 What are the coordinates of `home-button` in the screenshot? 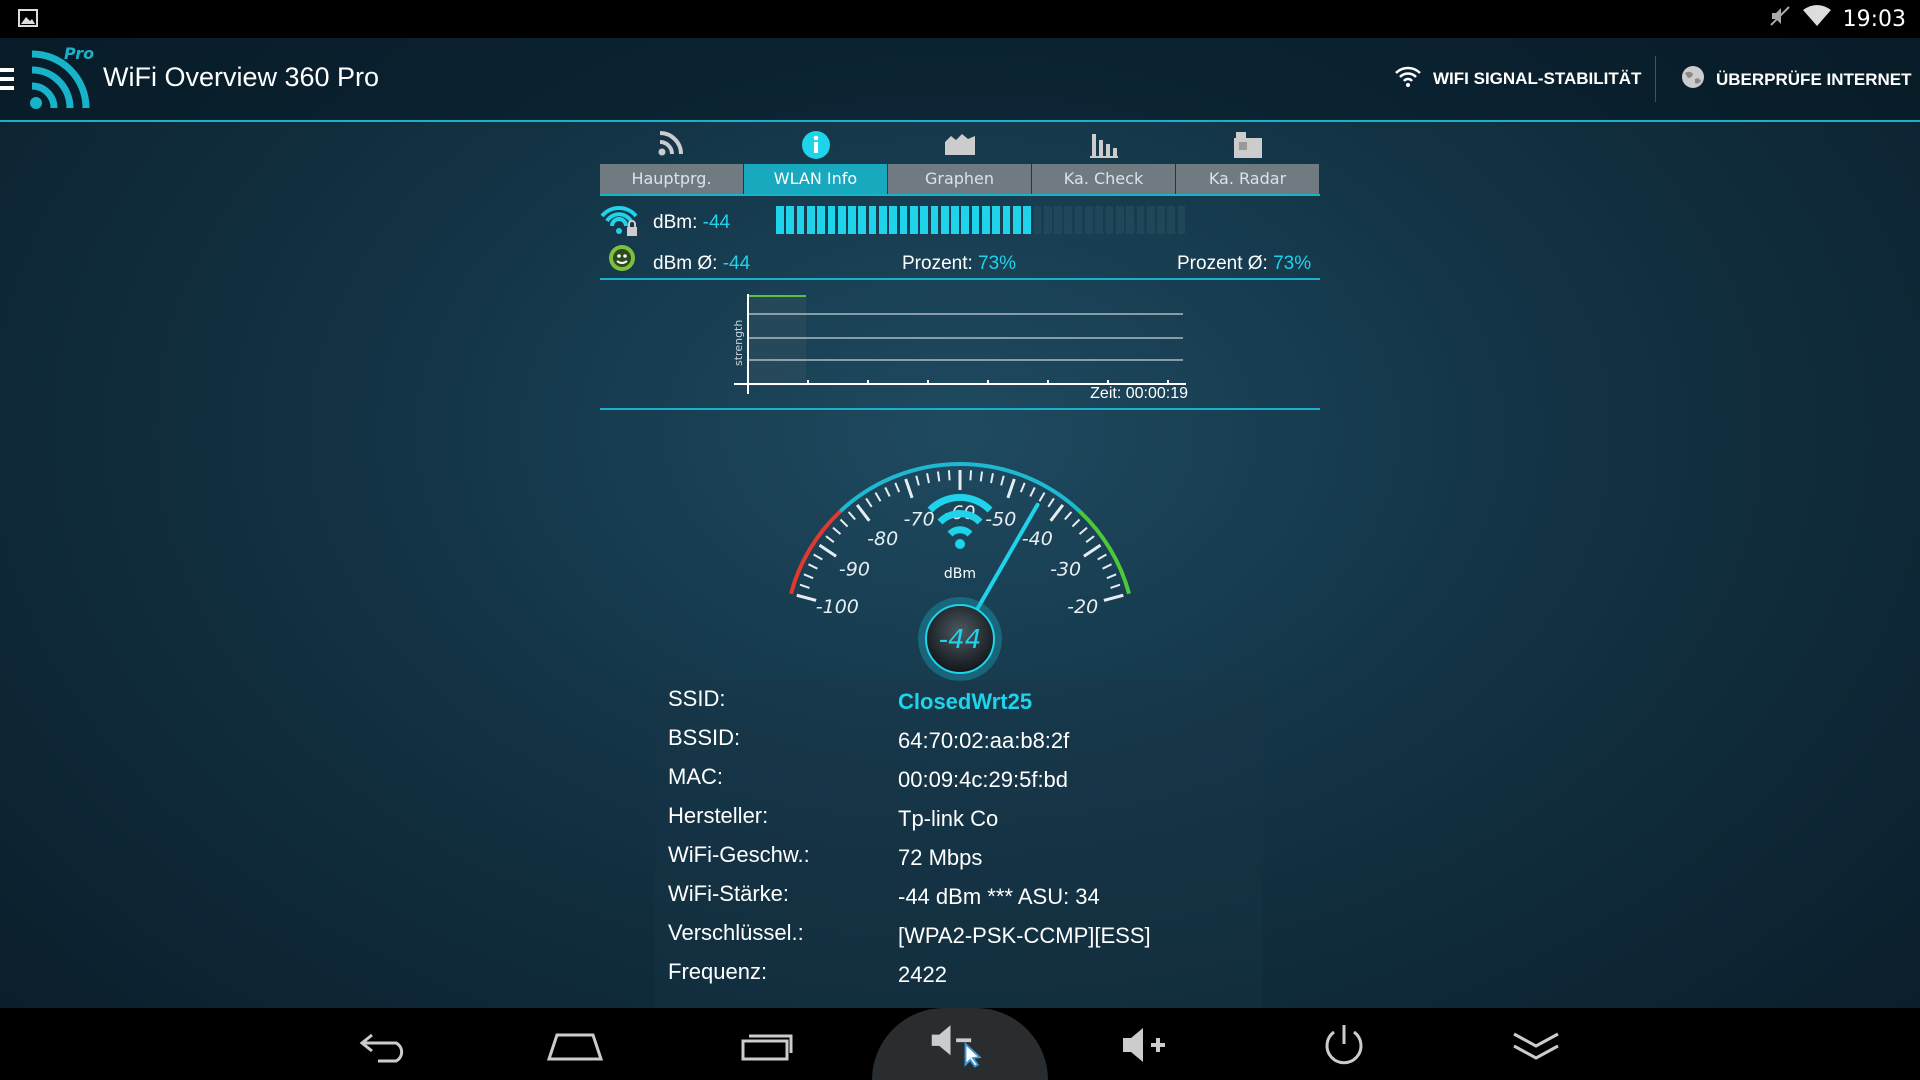 It's located at (575, 1046).